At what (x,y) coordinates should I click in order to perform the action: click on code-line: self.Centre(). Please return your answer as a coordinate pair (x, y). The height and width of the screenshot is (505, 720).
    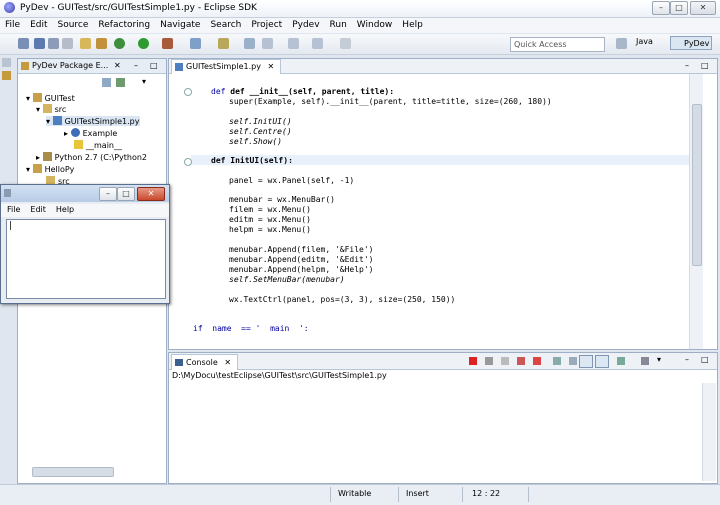
    Looking at the image, I should click on (260, 131).